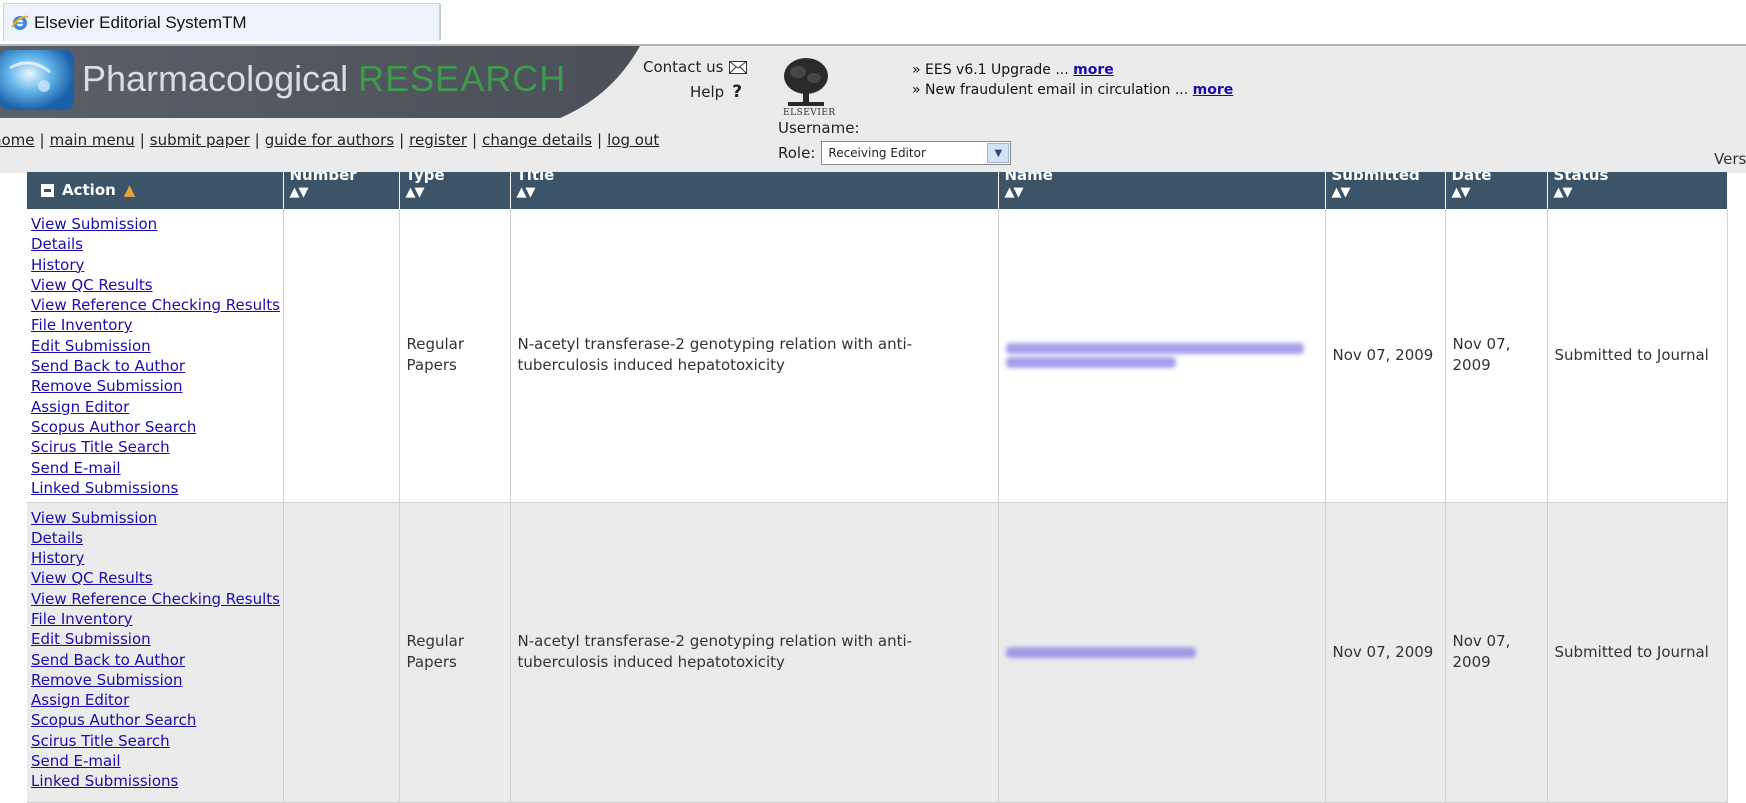  Describe the element at coordinates (92, 140) in the screenshot. I see `nav-main-menu: main menu` at that location.